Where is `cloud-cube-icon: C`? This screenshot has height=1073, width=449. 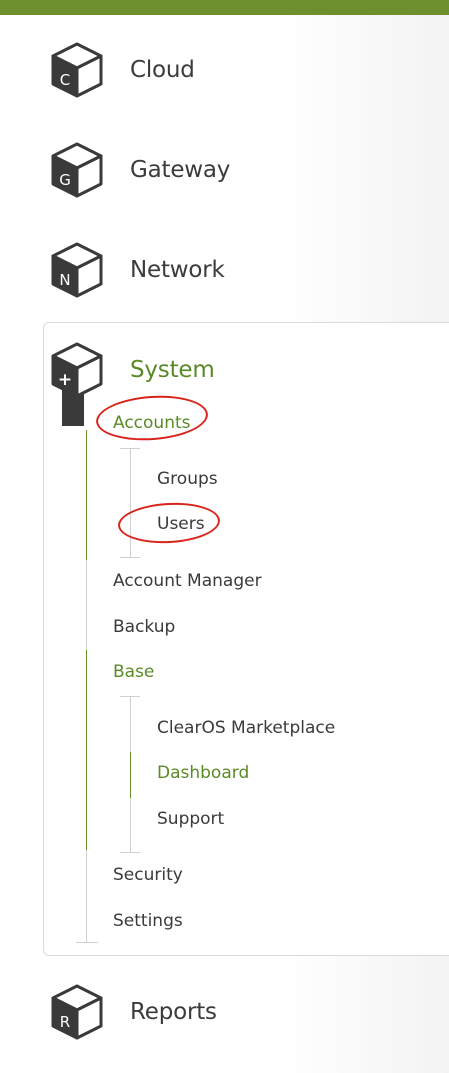 cloud-cube-icon: C is located at coordinates (77, 70).